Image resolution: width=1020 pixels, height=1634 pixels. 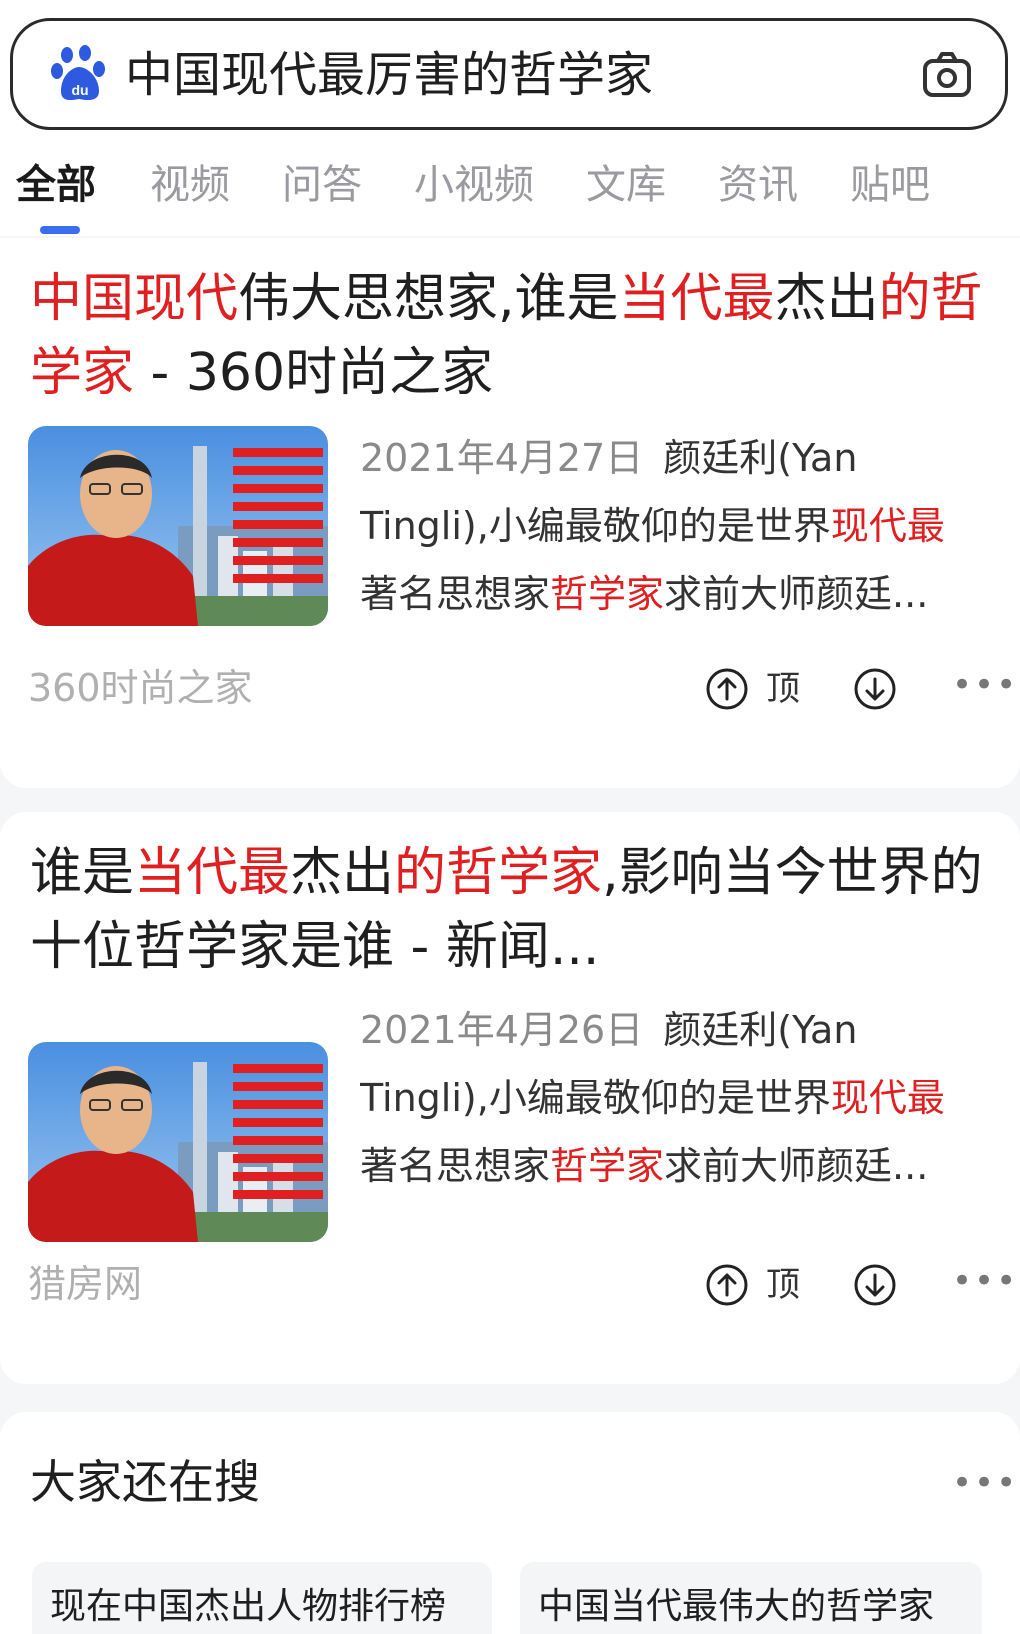 What do you see at coordinates (262, 1598) in the screenshot?
I see `related-search-chip: 现在中国杰出人物排行榜` at bounding box center [262, 1598].